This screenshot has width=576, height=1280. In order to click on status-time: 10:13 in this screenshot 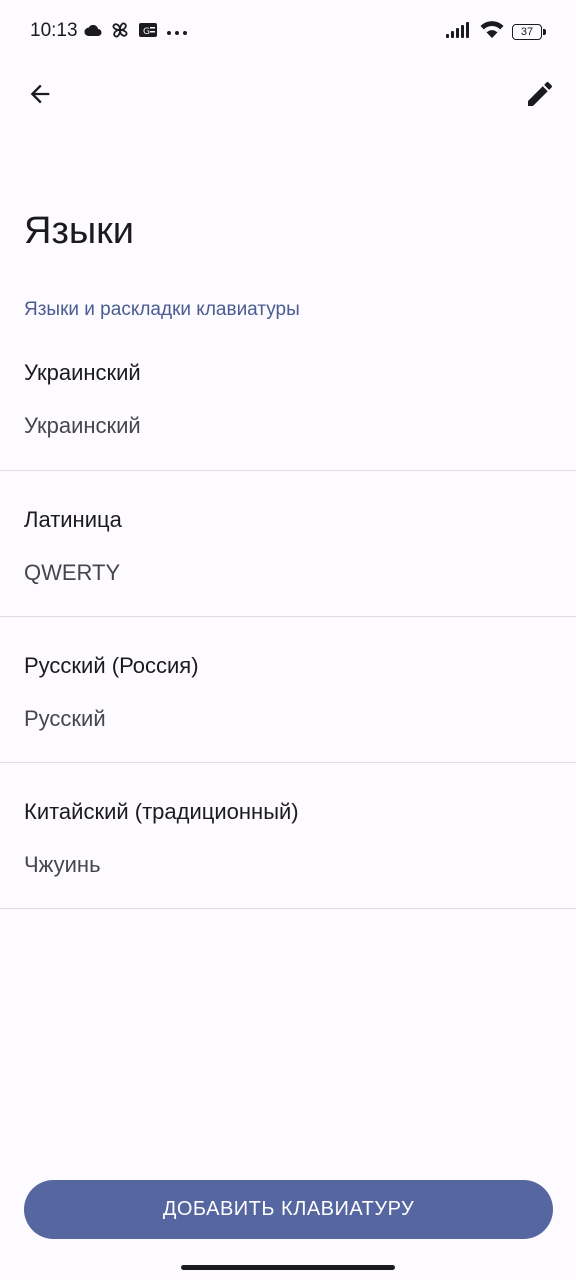, I will do `click(54, 30)`.